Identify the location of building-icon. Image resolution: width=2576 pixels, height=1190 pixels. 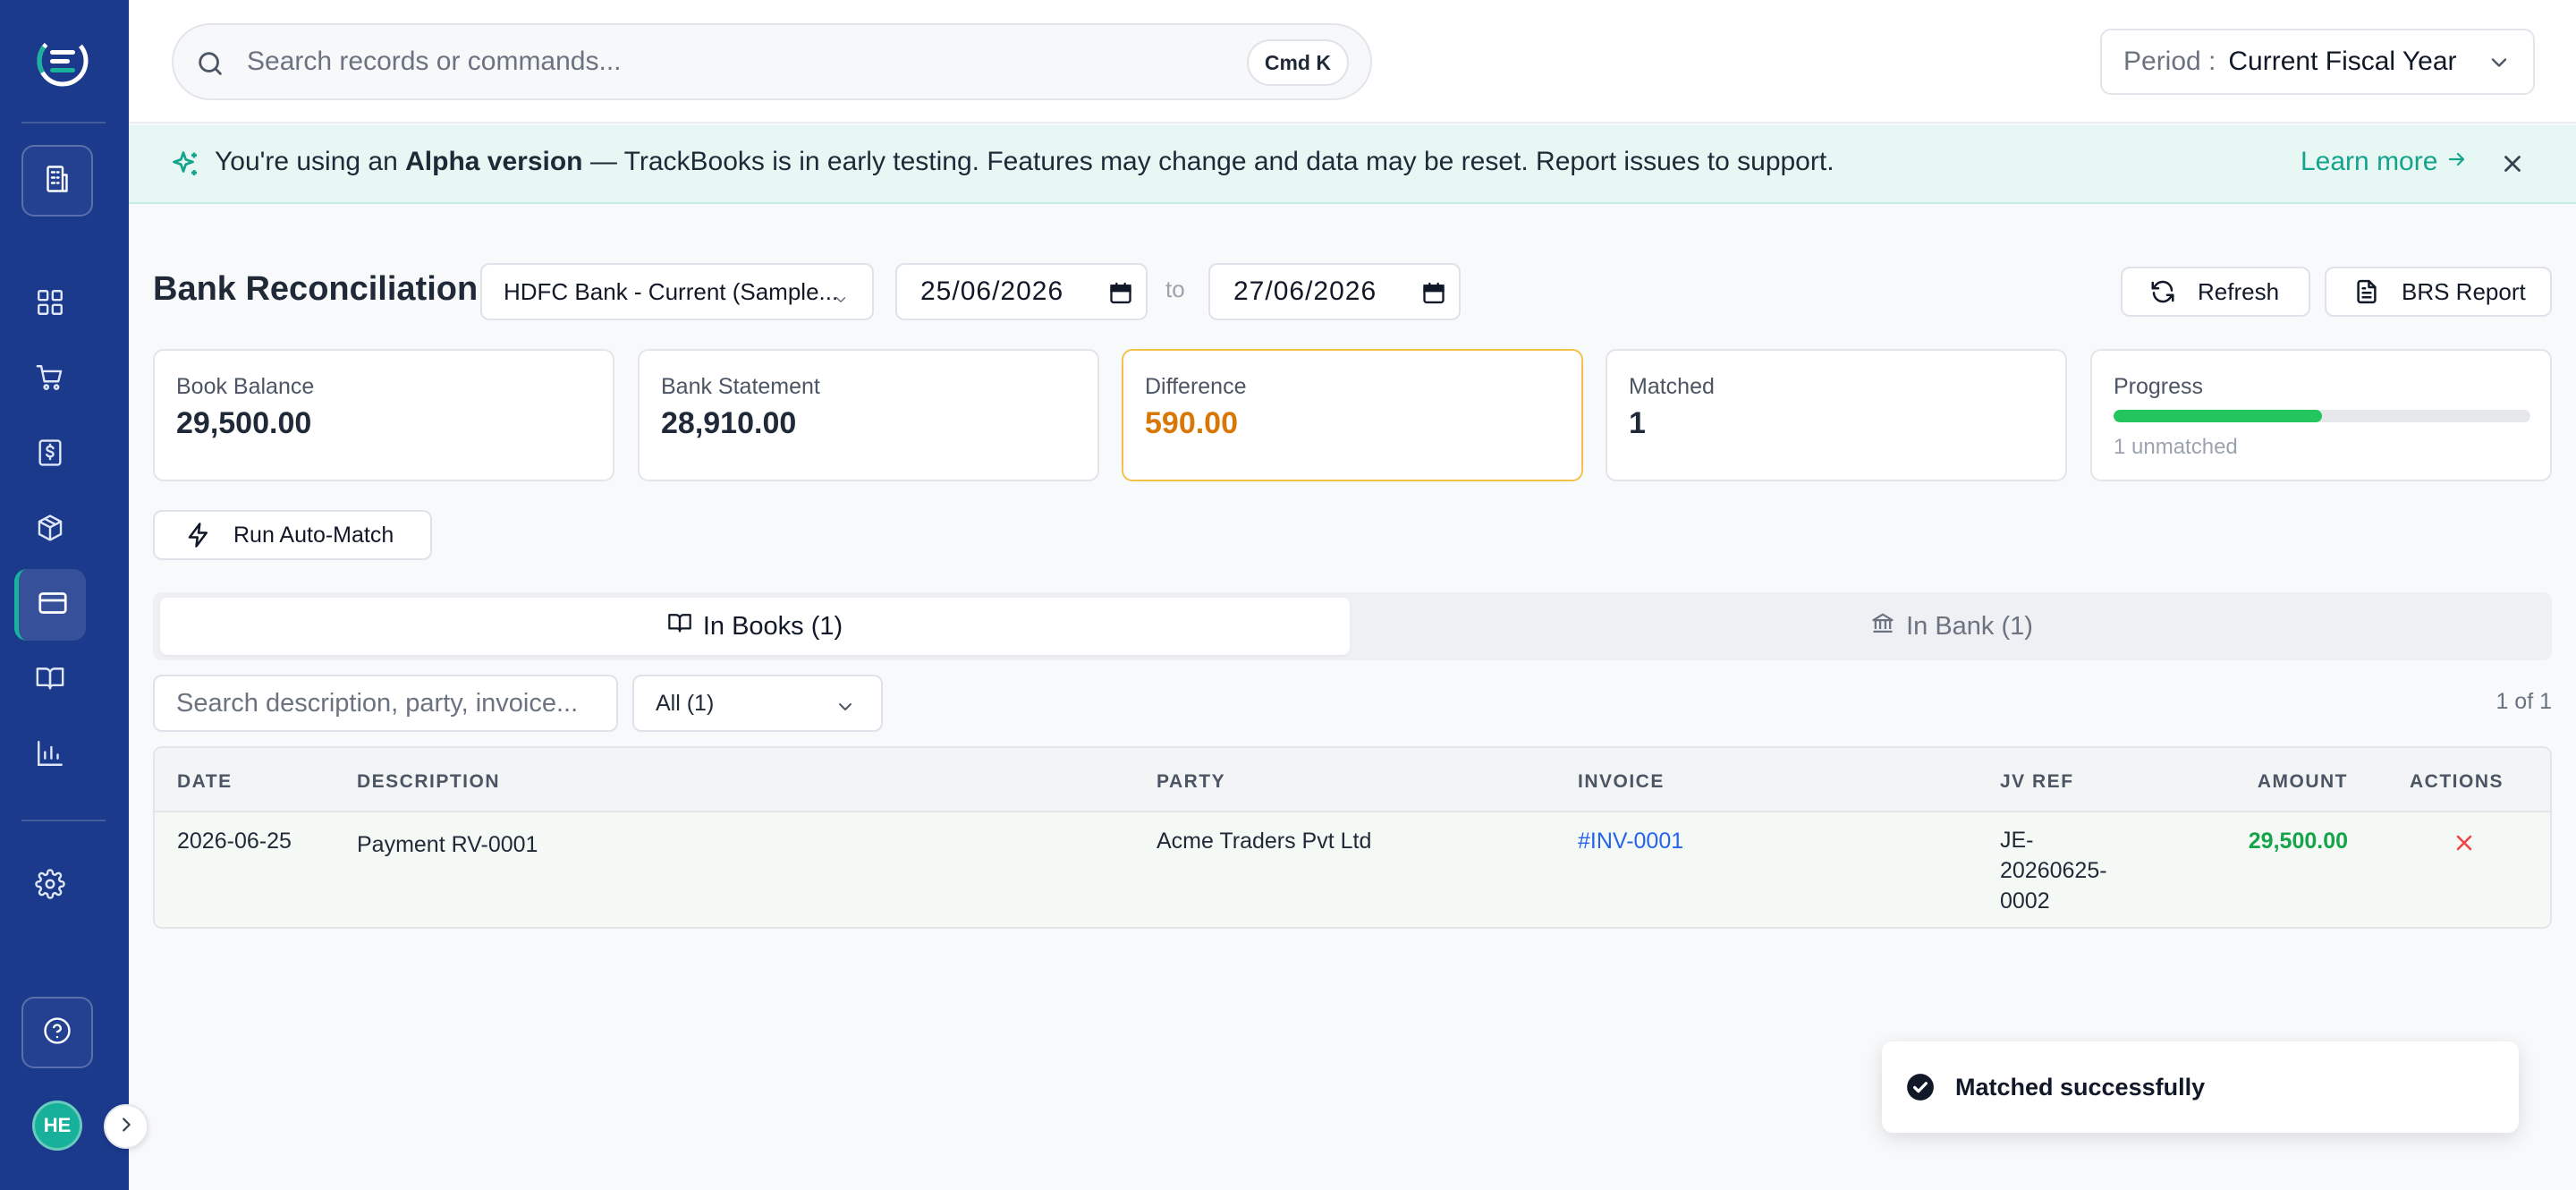
(57, 181).